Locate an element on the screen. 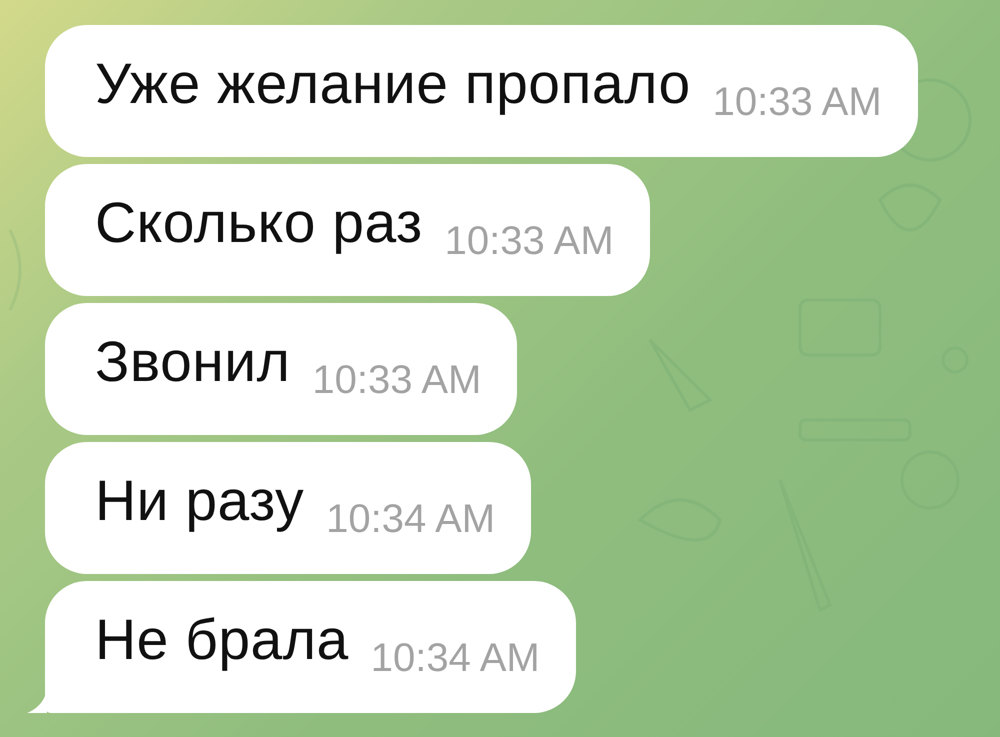  message-text: Звонил is located at coordinates (192, 362).